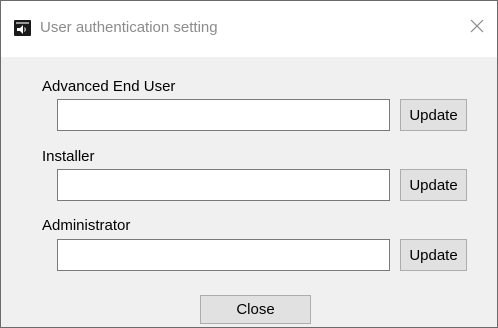 This screenshot has height=328, width=498. What do you see at coordinates (68, 156) in the screenshot?
I see `installer-label: Installer` at bounding box center [68, 156].